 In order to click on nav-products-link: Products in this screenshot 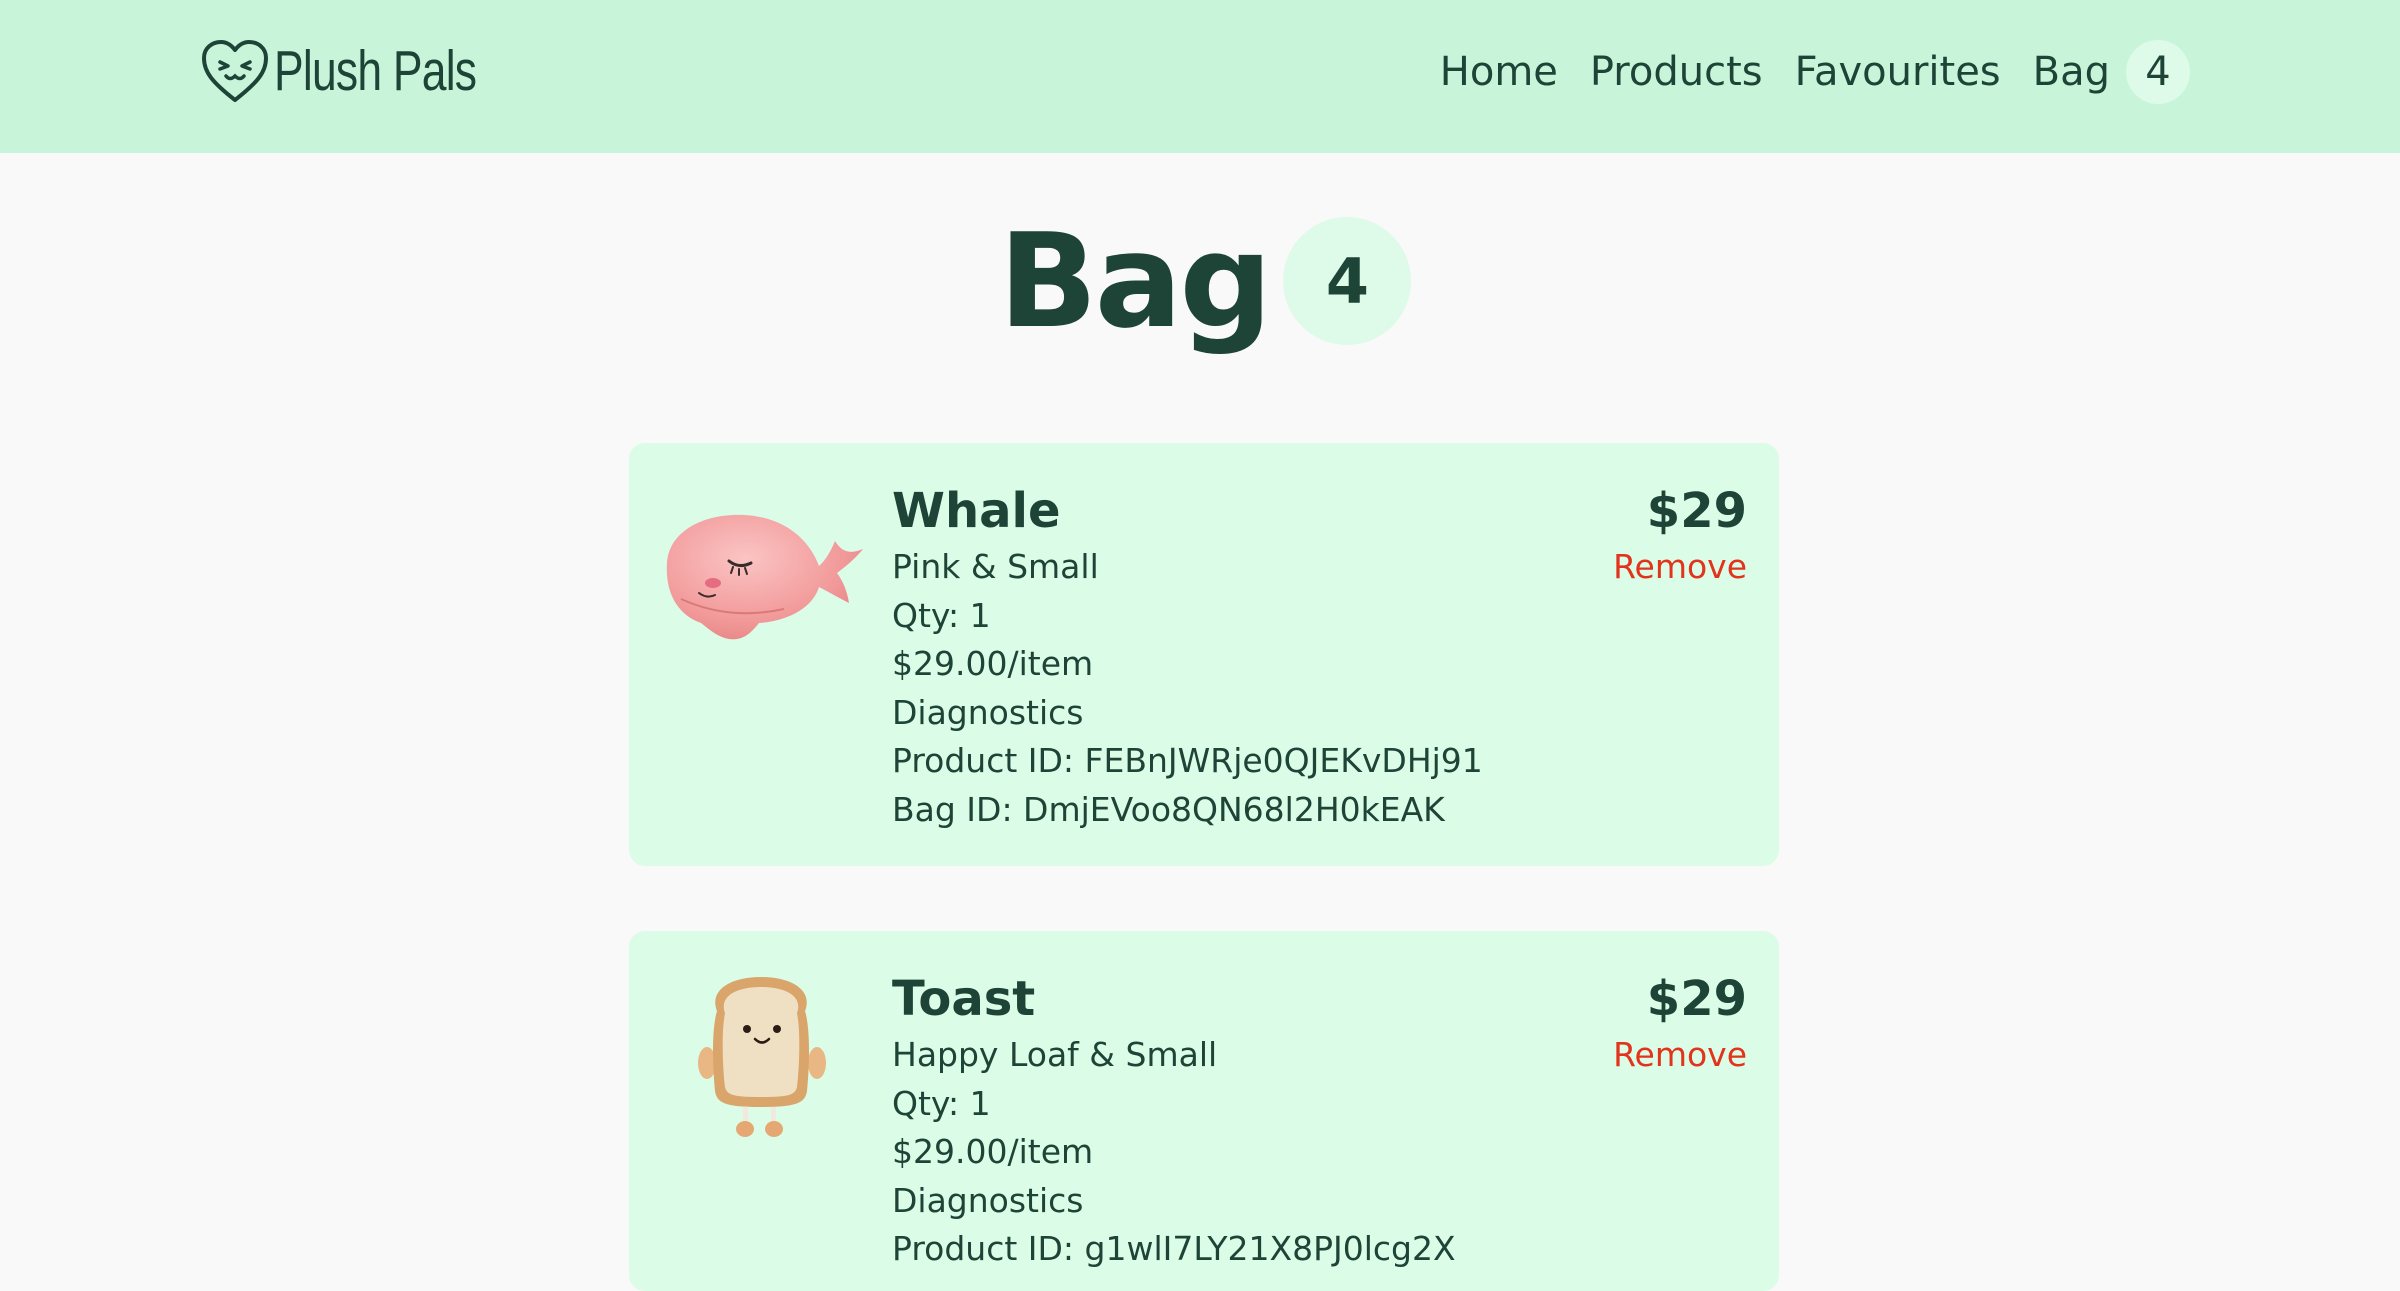, I will do `click(1676, 72)`.